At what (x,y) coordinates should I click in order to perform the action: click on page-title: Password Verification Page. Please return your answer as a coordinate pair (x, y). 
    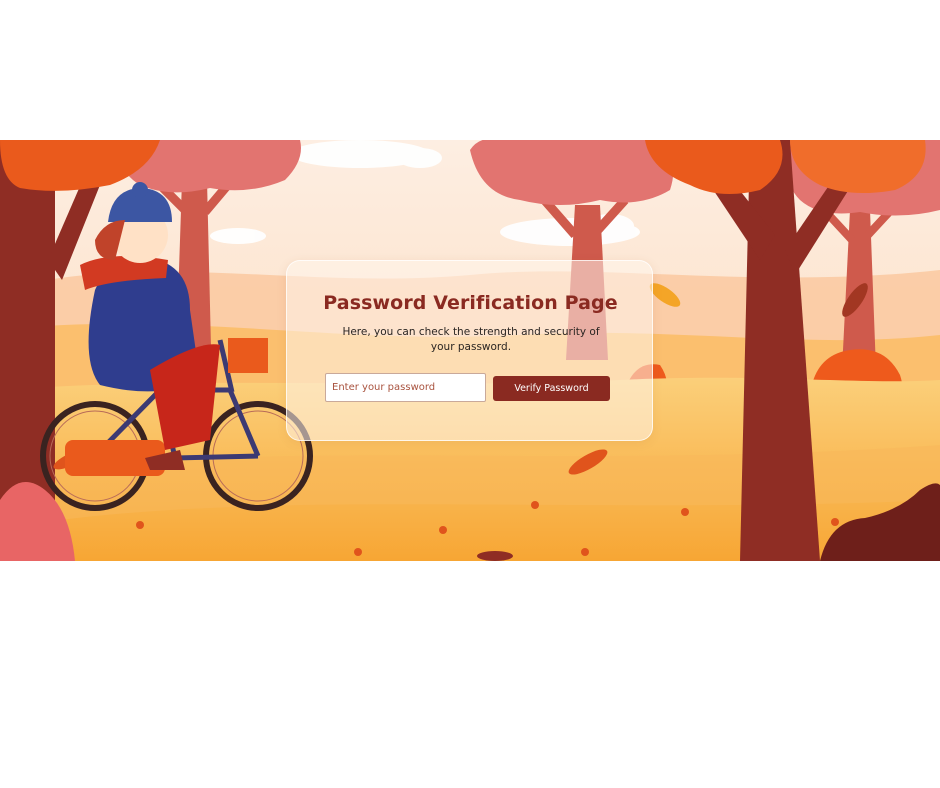
    Looking at the image, I should click on (470, 303).